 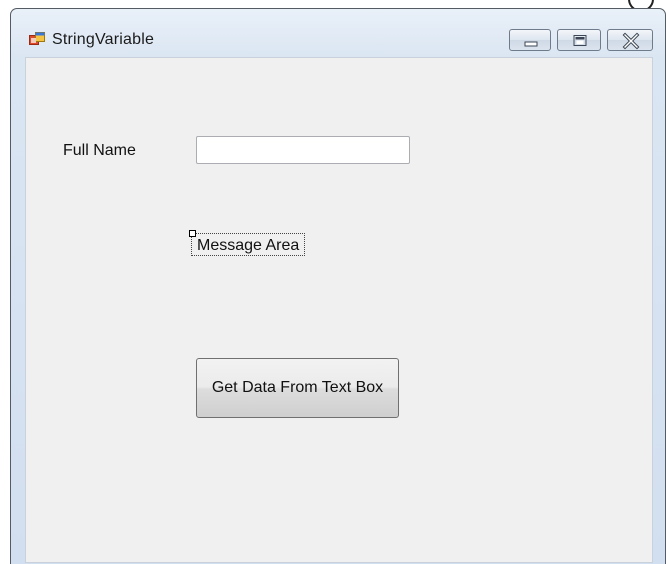 What do you see at coordinates (103, 39) in the screenshot?
I see `window-title: StringVariable` at bounding box center [103, 39].